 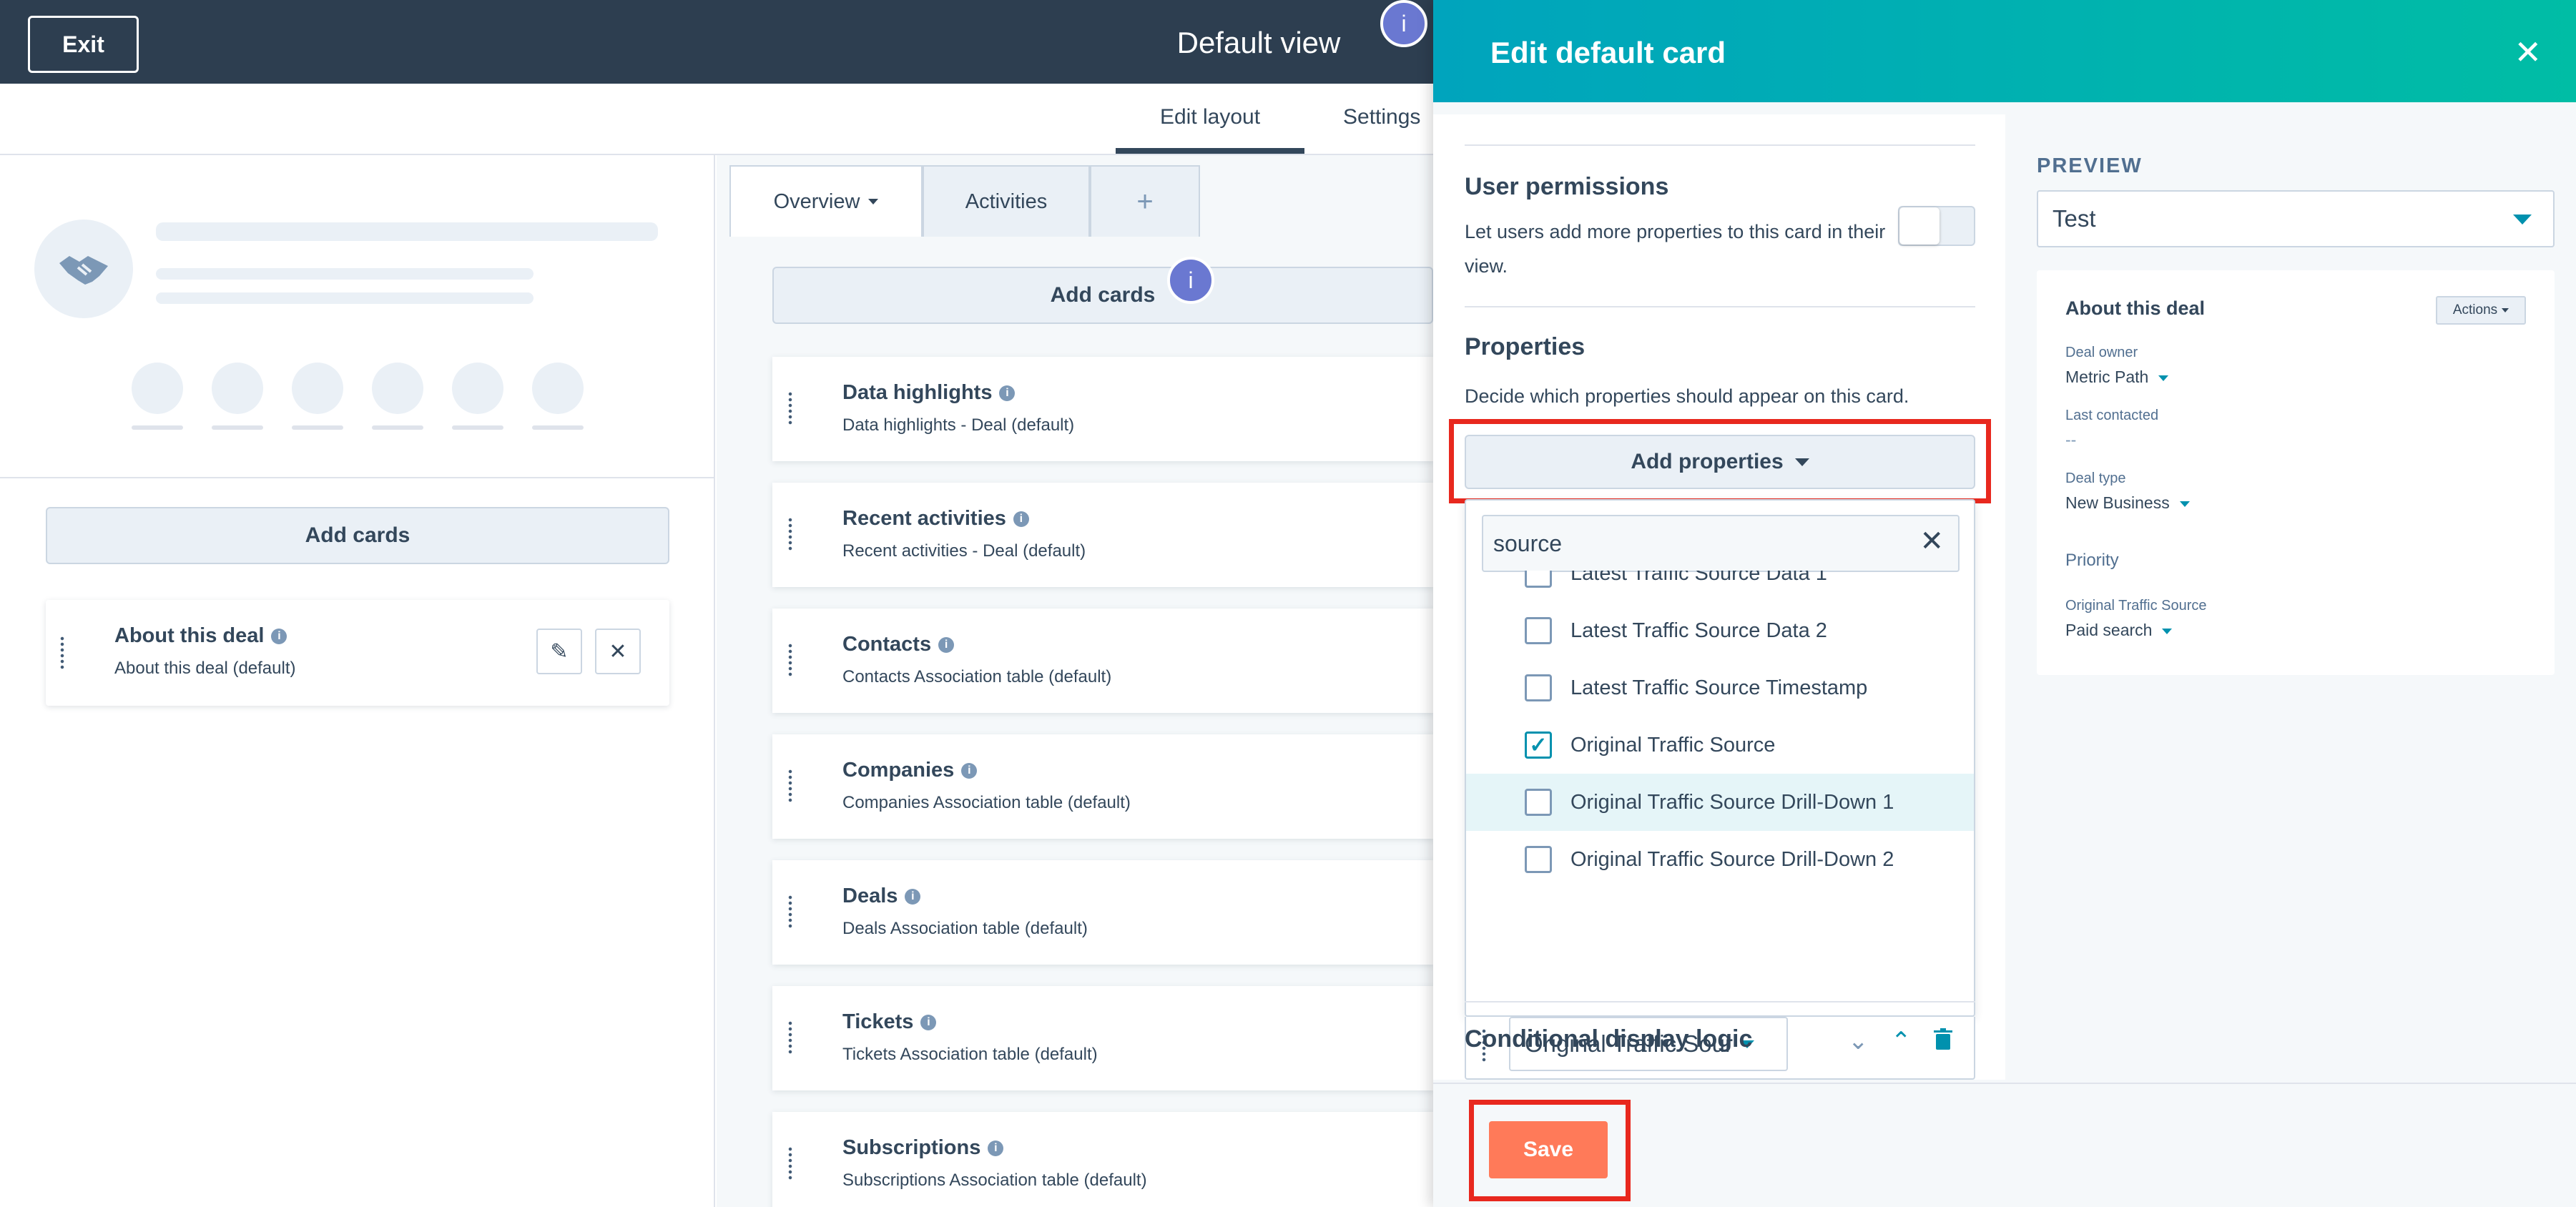 What do you see at coordinates (358, 535) in the screenshot?
I see `add-cards-button-left: Add cards` at bounding box center [358, 535].